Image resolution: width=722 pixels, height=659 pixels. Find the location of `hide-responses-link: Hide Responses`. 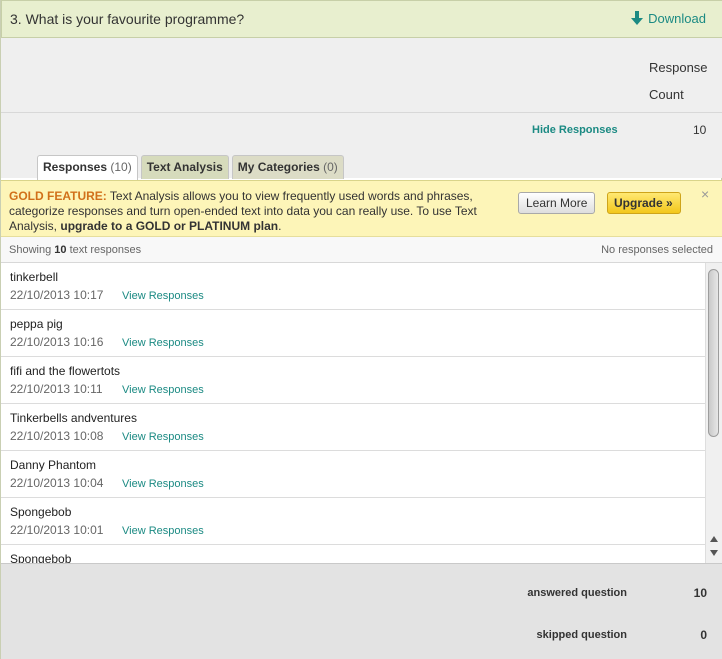

hide-responses-link: Hide Responses is located at coordinates (575, 130).